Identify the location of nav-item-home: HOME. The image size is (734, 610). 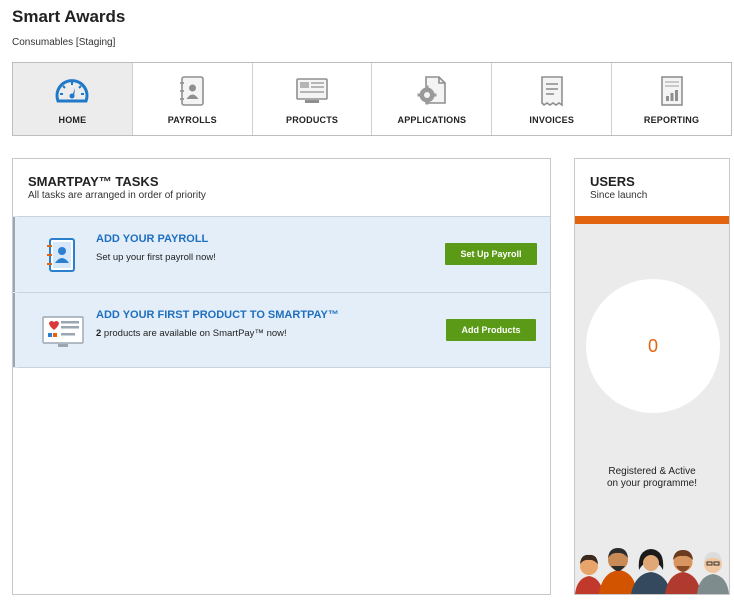
(73, 99).